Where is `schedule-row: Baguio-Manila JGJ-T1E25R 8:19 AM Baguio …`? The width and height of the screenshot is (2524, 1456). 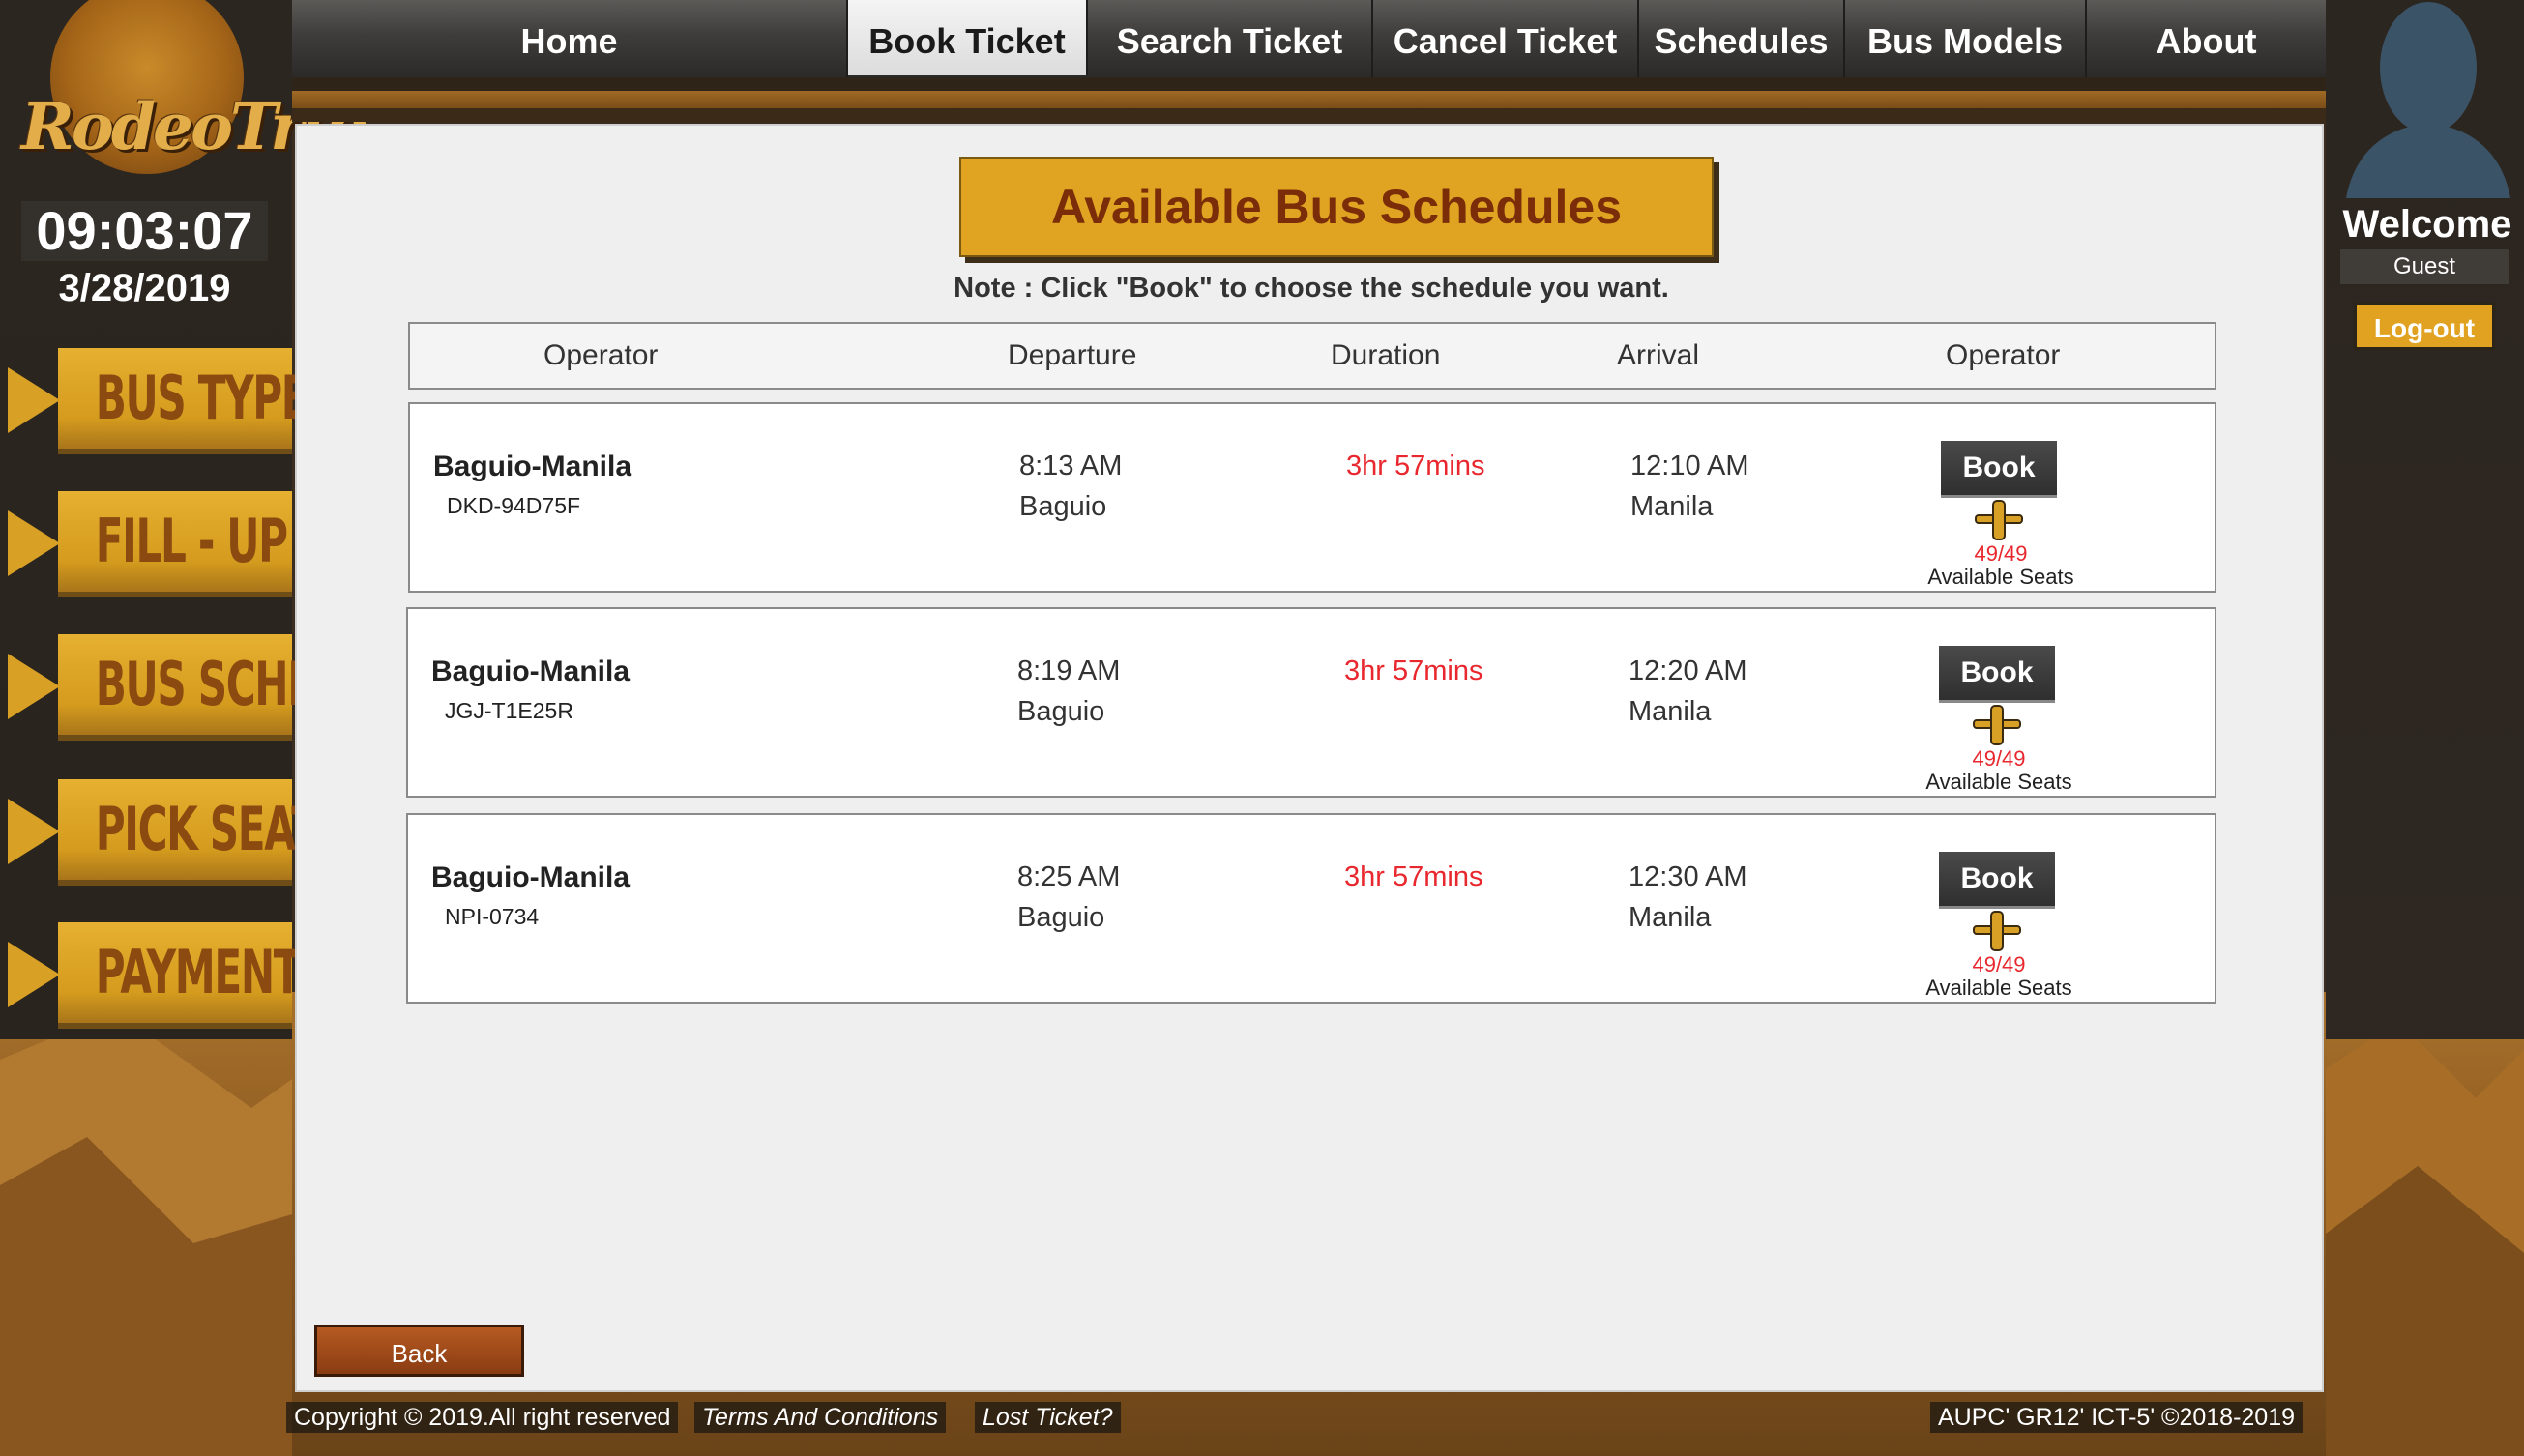 schedule-row: Baguio-Manila JGJ-T1E25R 8:19 AM Baguio … is located at coordinates (1311, 703).